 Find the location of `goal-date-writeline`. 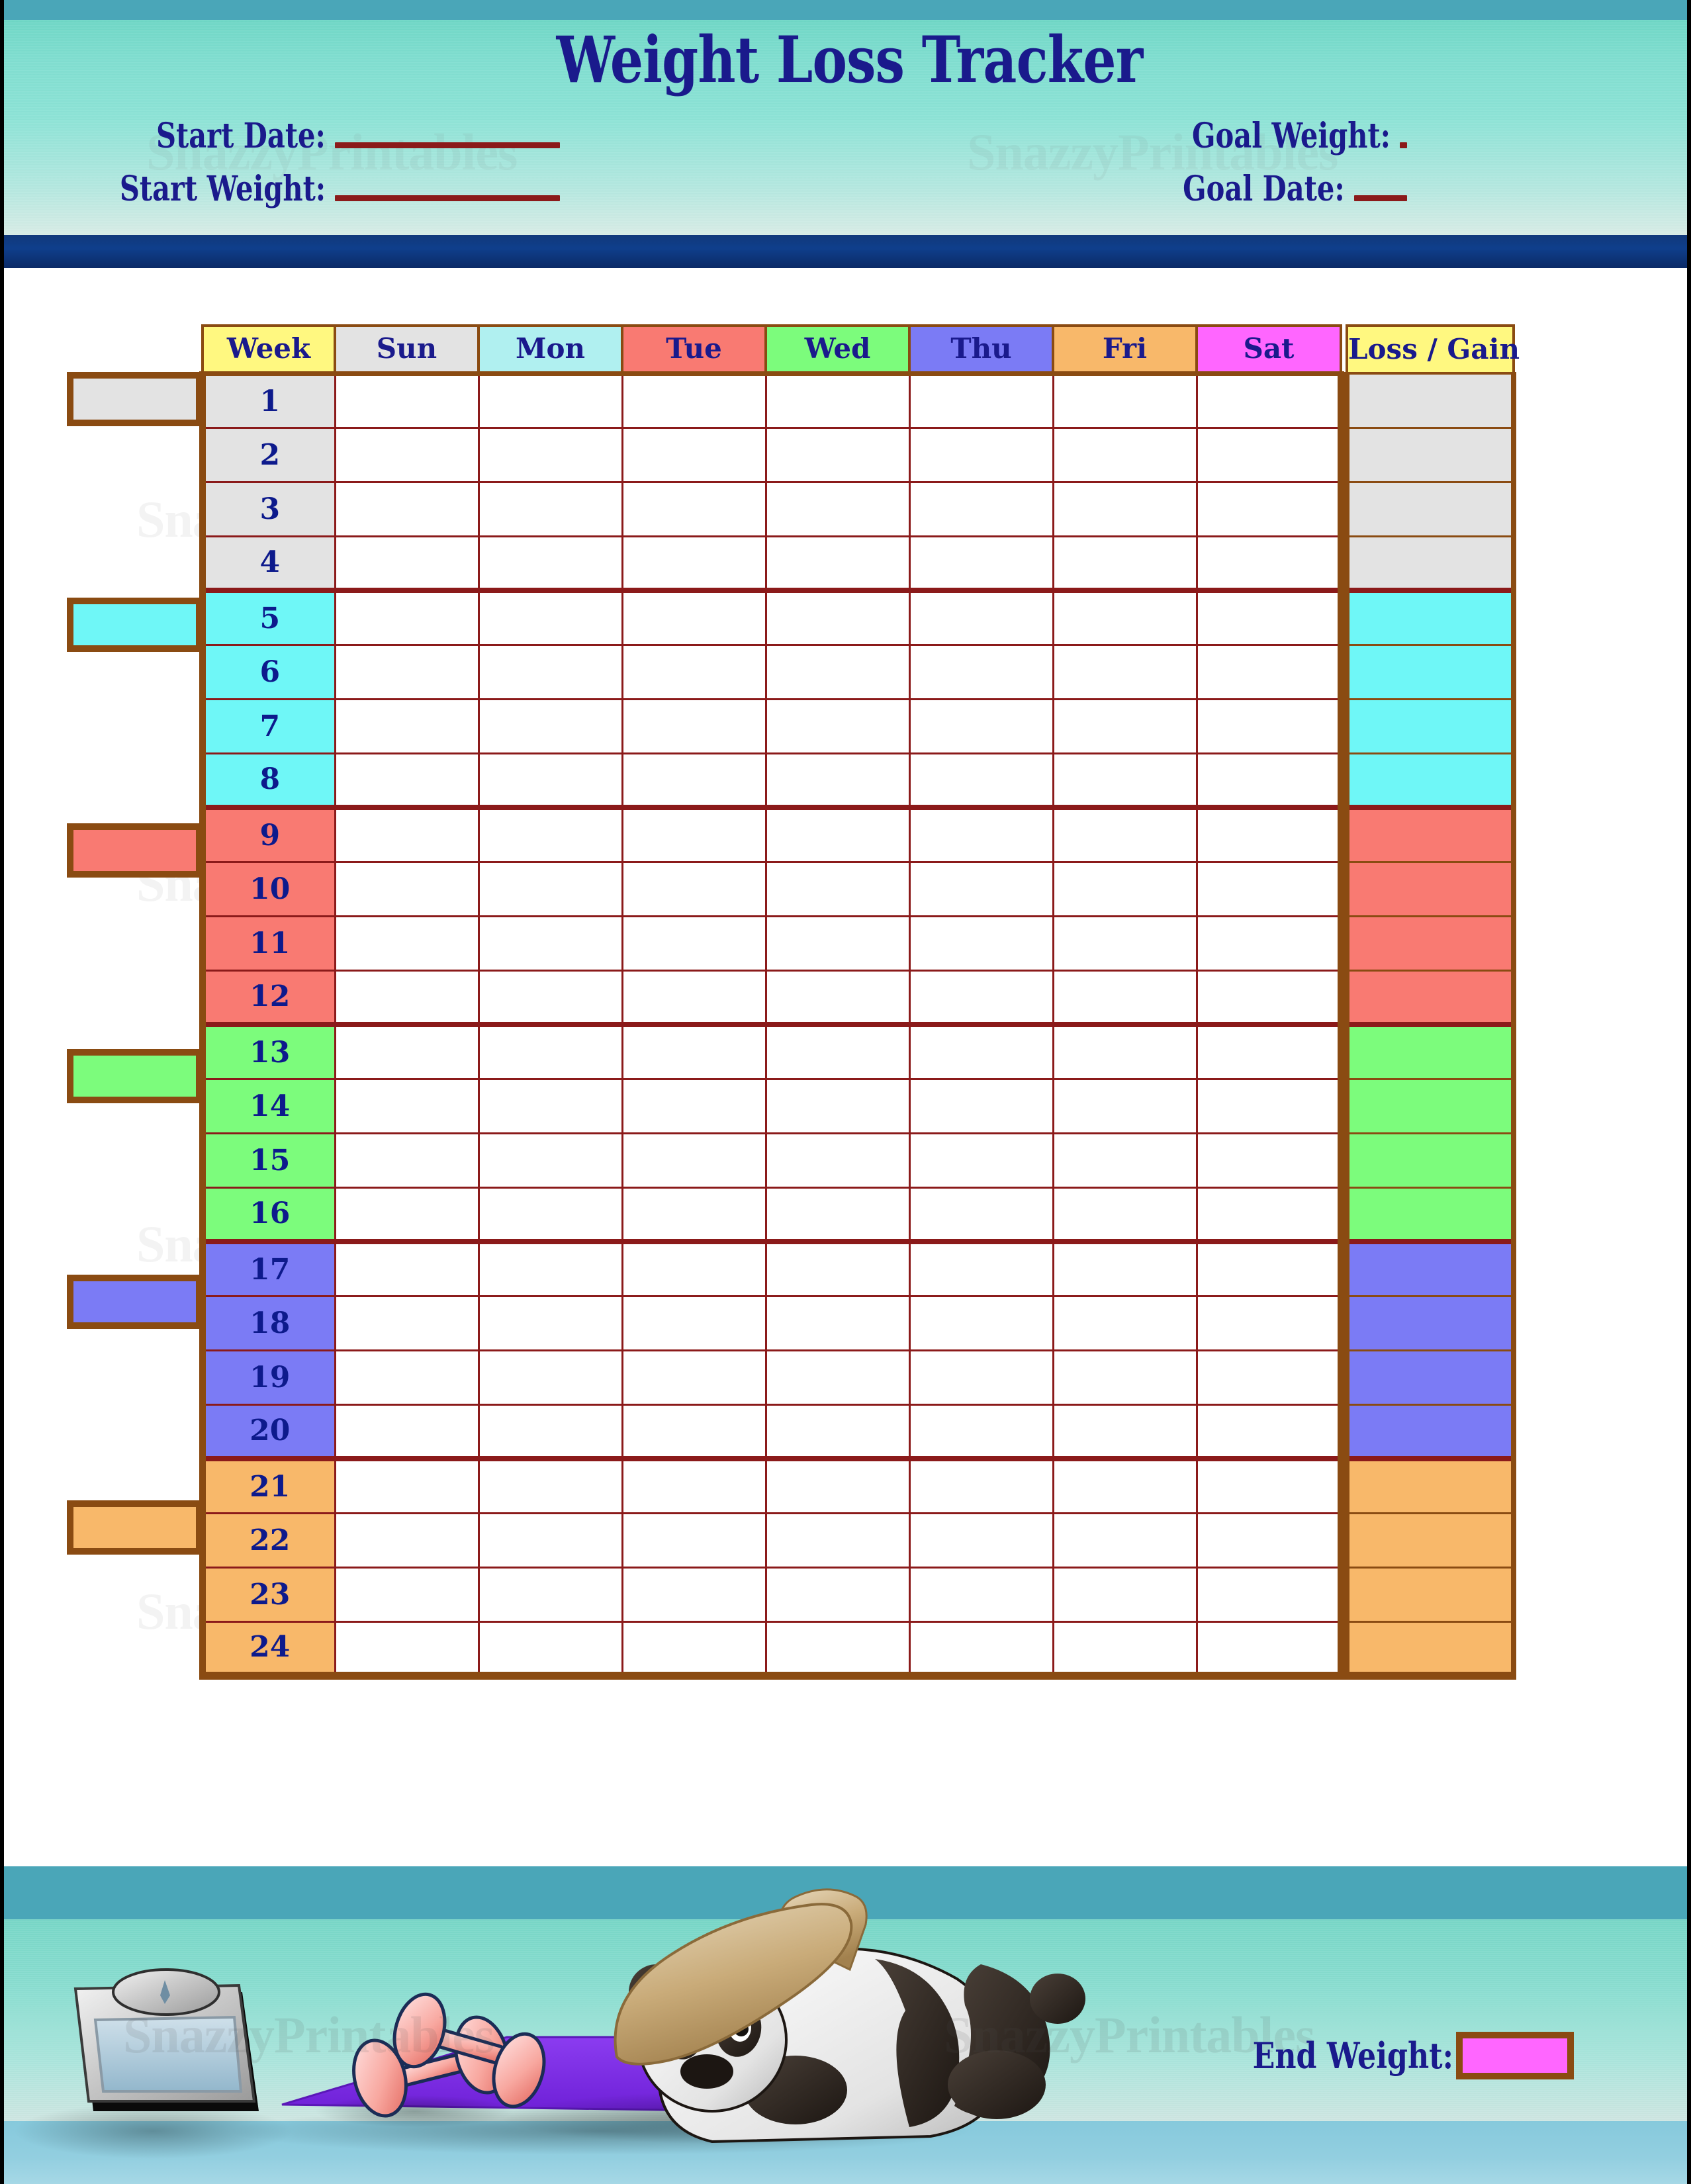

goal-date-writeline is located at coordinates (1380, 198).